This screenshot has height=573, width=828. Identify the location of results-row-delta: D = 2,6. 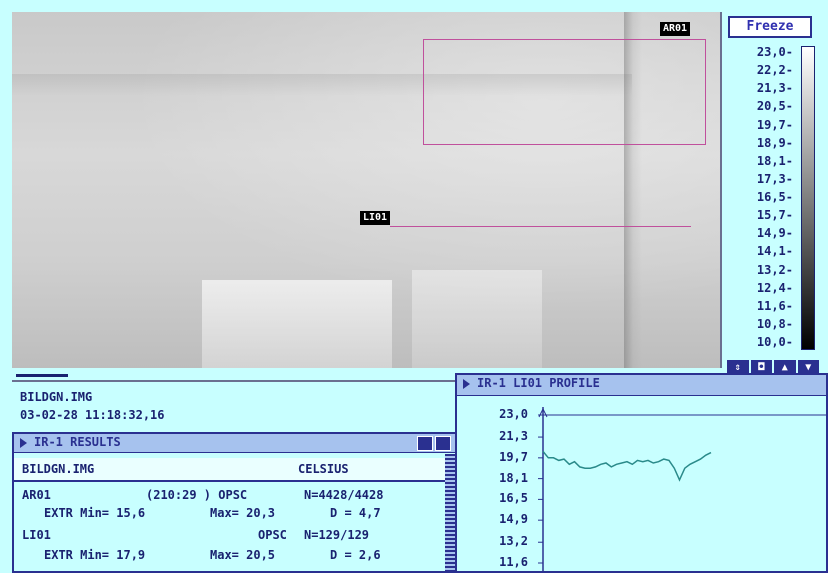
(355, 555).